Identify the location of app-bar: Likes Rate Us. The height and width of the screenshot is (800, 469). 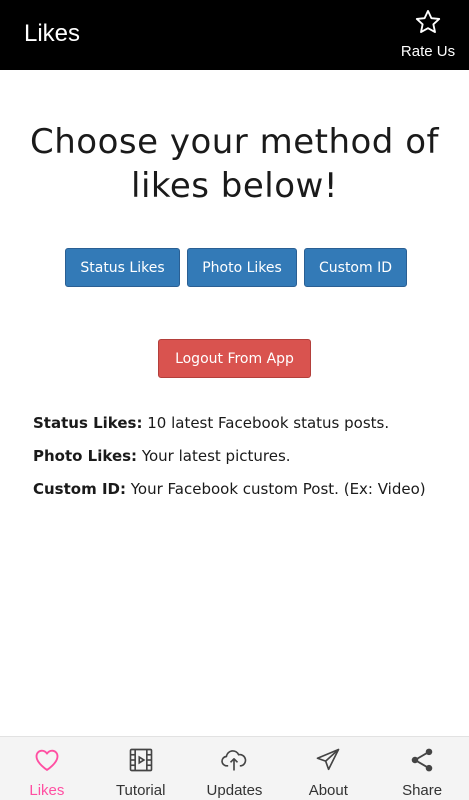
(234, 35).